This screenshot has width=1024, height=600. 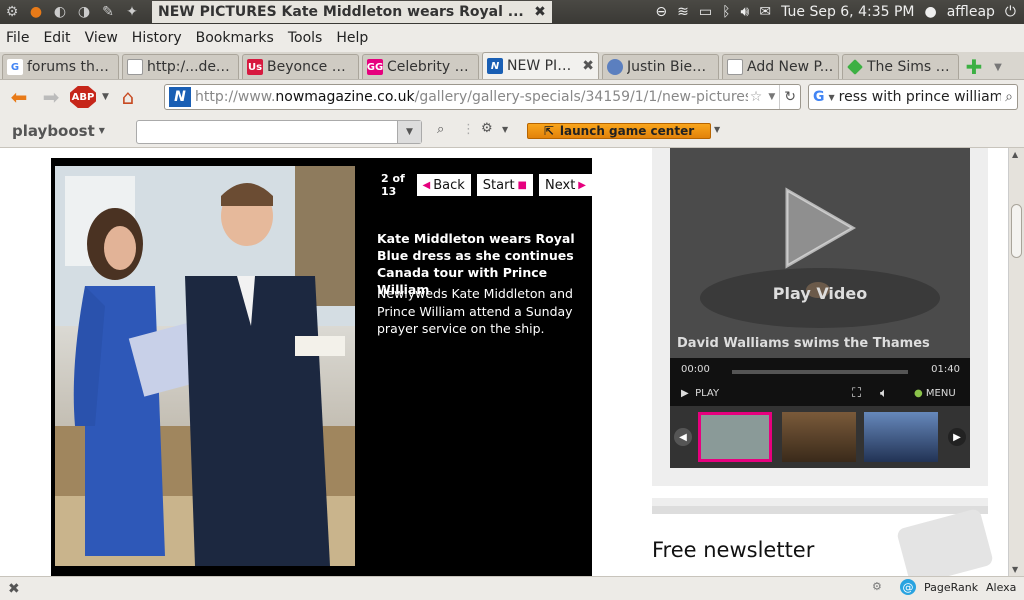 I want to click on bookmark-star-icon: ☆, so click(x=756, y=97).